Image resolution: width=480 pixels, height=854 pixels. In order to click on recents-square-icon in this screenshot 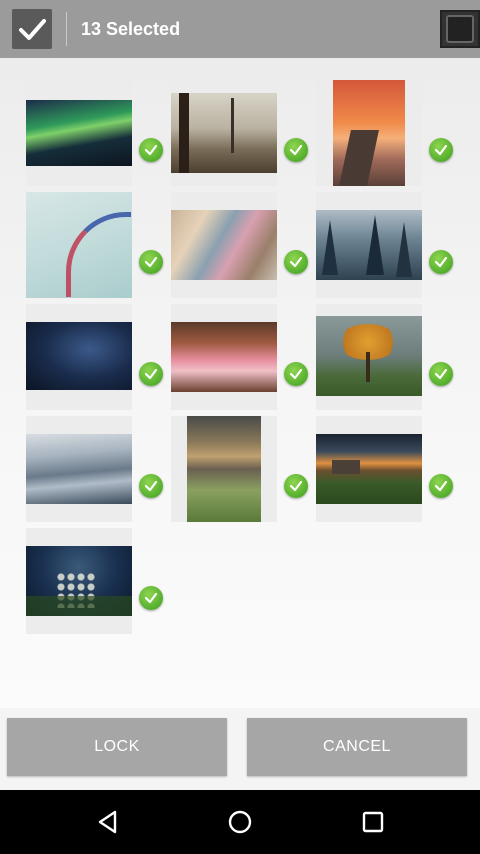, I will do `click(373, 822)`.